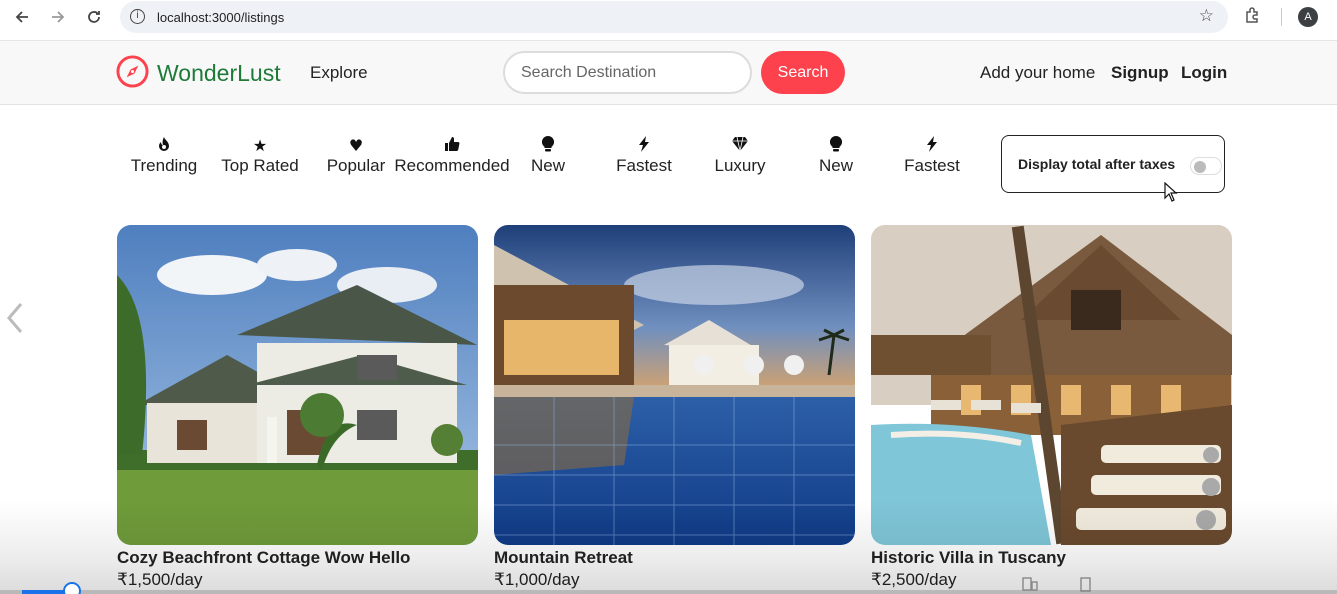  I want to click on thumbs-up-icon, so click(452, 146).